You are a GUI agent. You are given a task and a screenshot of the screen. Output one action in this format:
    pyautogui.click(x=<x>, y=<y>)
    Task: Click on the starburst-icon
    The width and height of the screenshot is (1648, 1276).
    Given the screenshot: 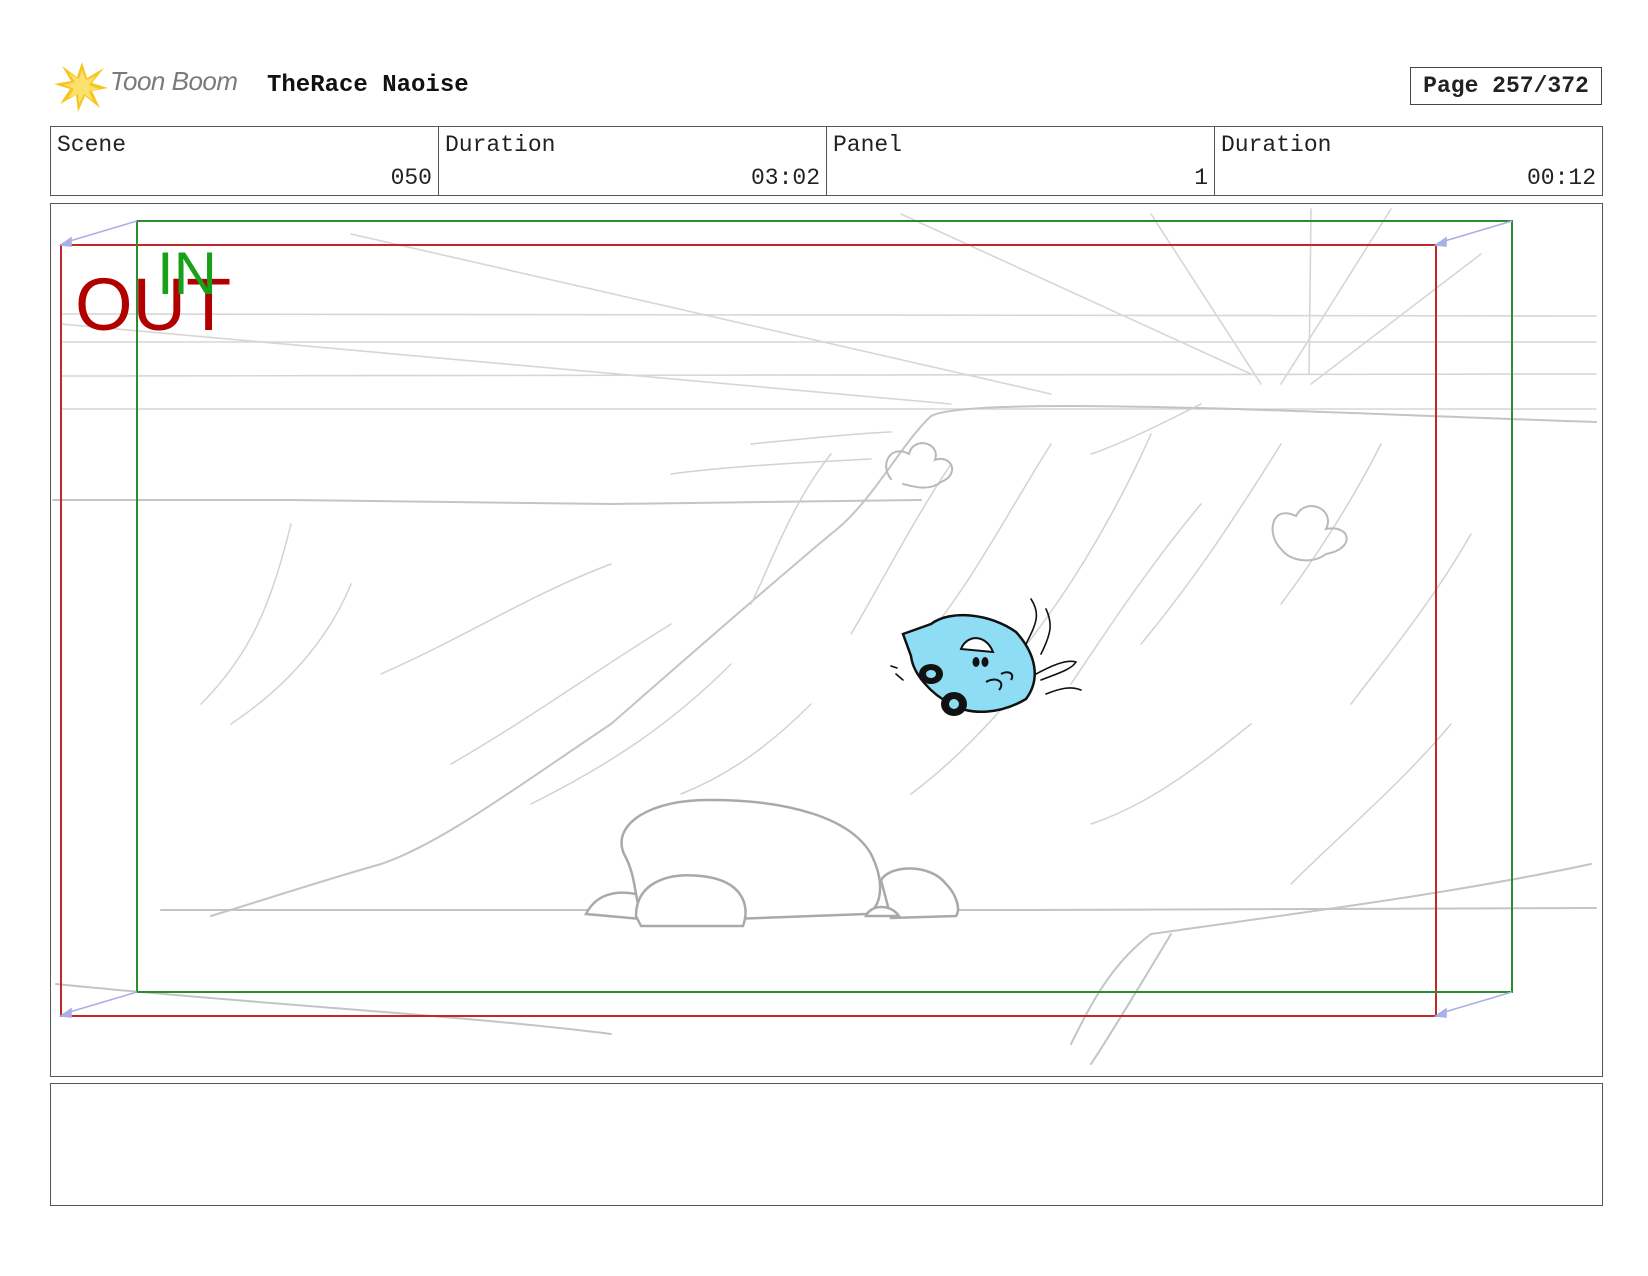 What is the action you would take?
    pyautogui.click(x=81, y=87)
    